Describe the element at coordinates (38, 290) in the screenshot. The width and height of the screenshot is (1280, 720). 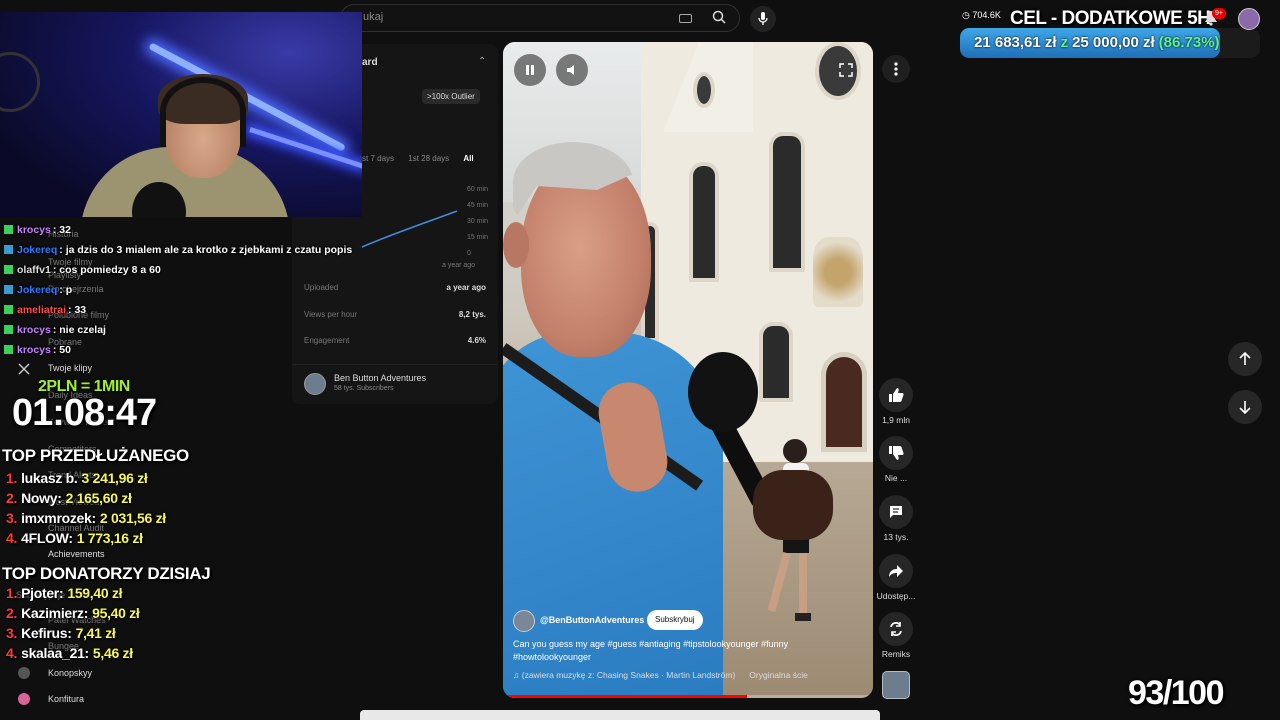
I see `chat-message: Jokereq: p` at that location.